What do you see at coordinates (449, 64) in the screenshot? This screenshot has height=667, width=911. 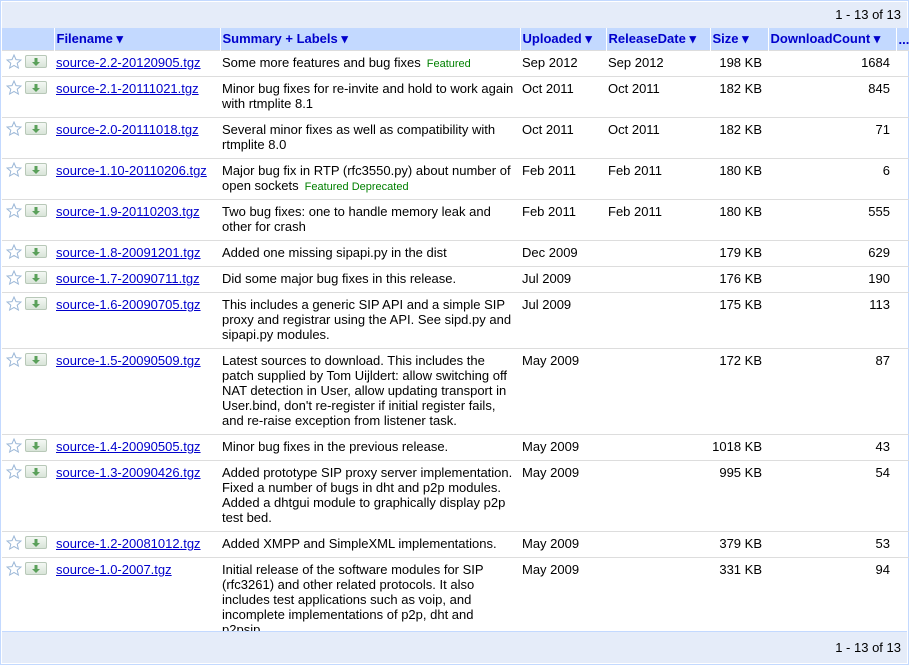 I see `labels-text: Featured` at bounding box center [449, 64].